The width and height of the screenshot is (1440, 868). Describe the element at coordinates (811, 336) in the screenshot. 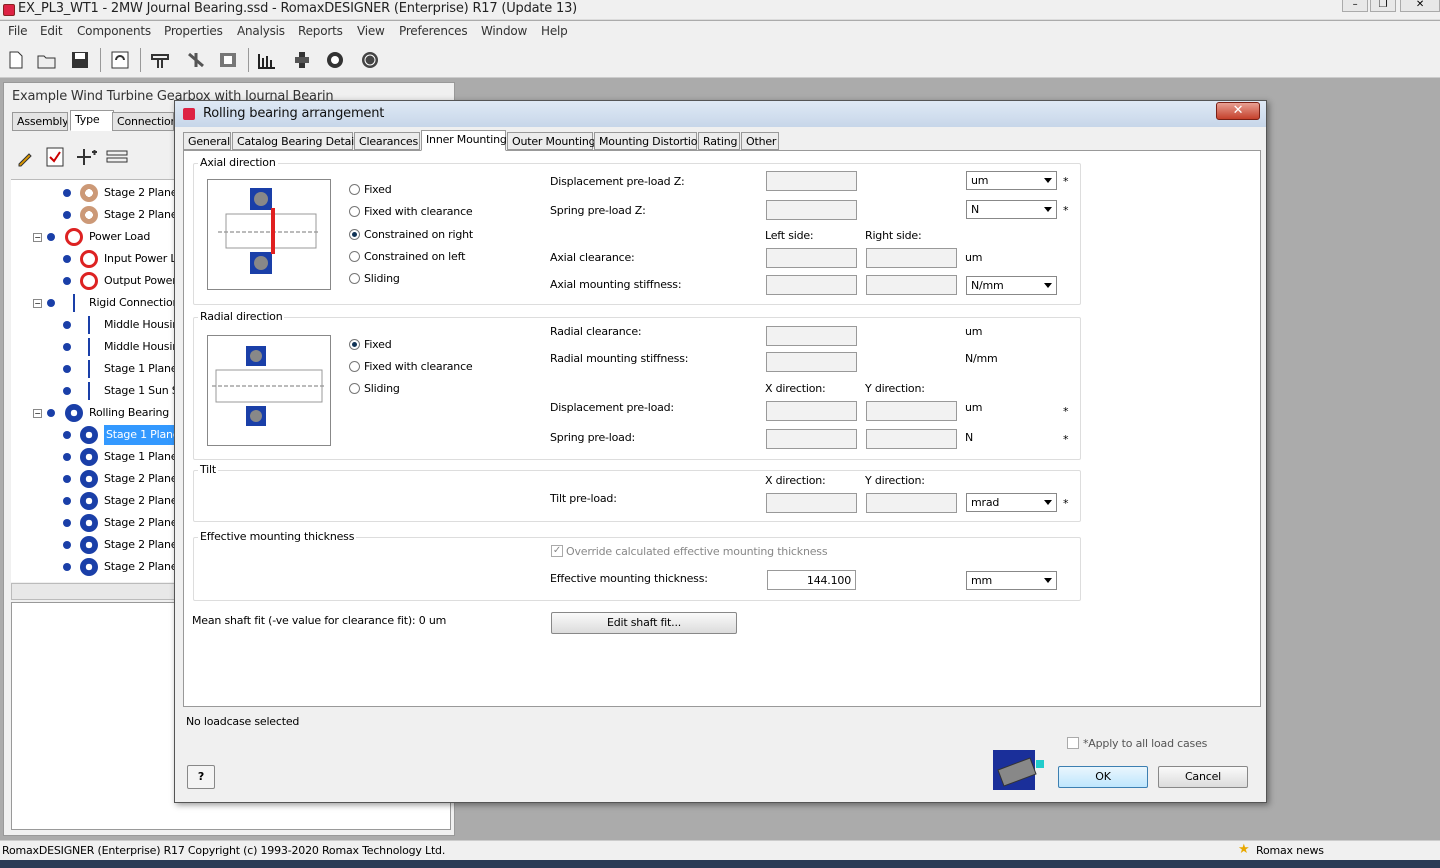

I see `radial-clearance-input` at that location.